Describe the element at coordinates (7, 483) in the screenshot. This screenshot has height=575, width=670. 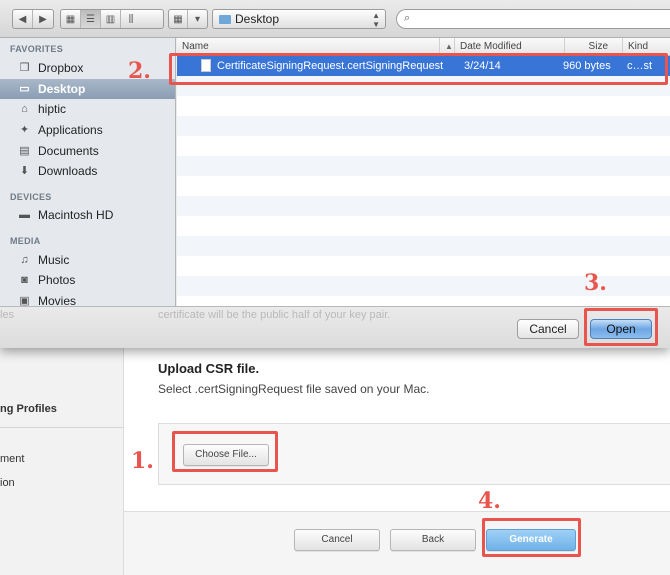
I see `nav-item-distribution: ion` at that location.